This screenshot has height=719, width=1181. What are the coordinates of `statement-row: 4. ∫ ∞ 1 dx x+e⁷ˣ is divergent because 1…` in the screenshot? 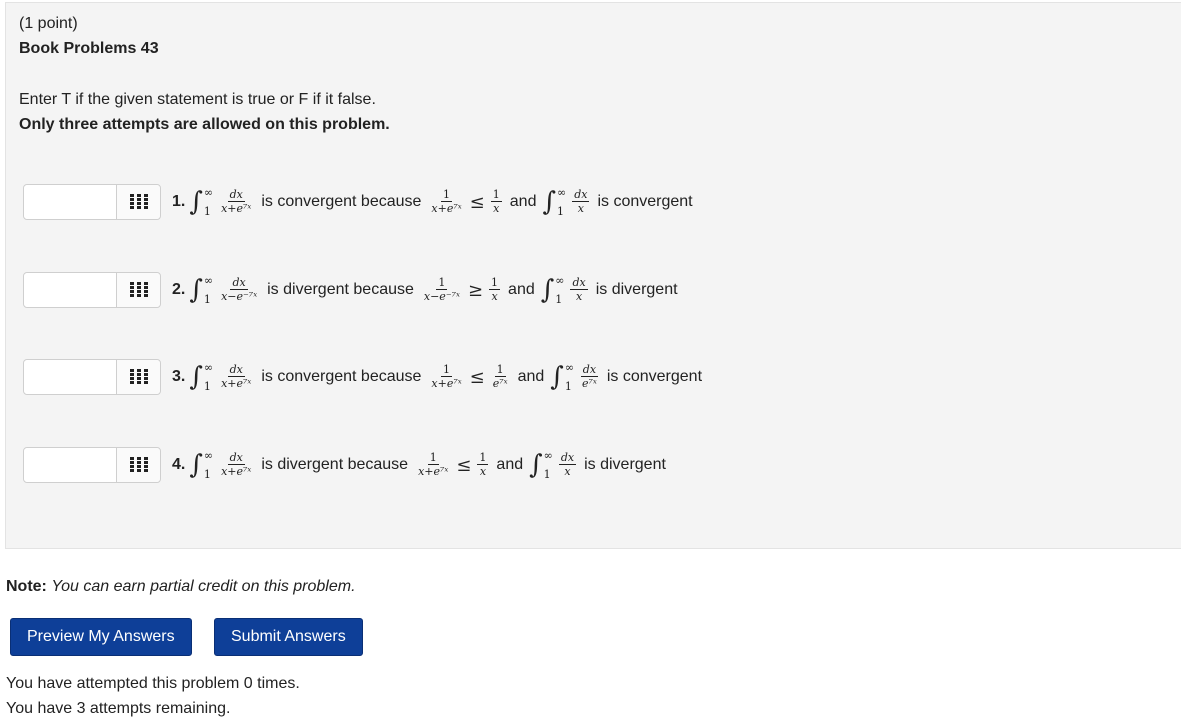 It's located at (347, 465).